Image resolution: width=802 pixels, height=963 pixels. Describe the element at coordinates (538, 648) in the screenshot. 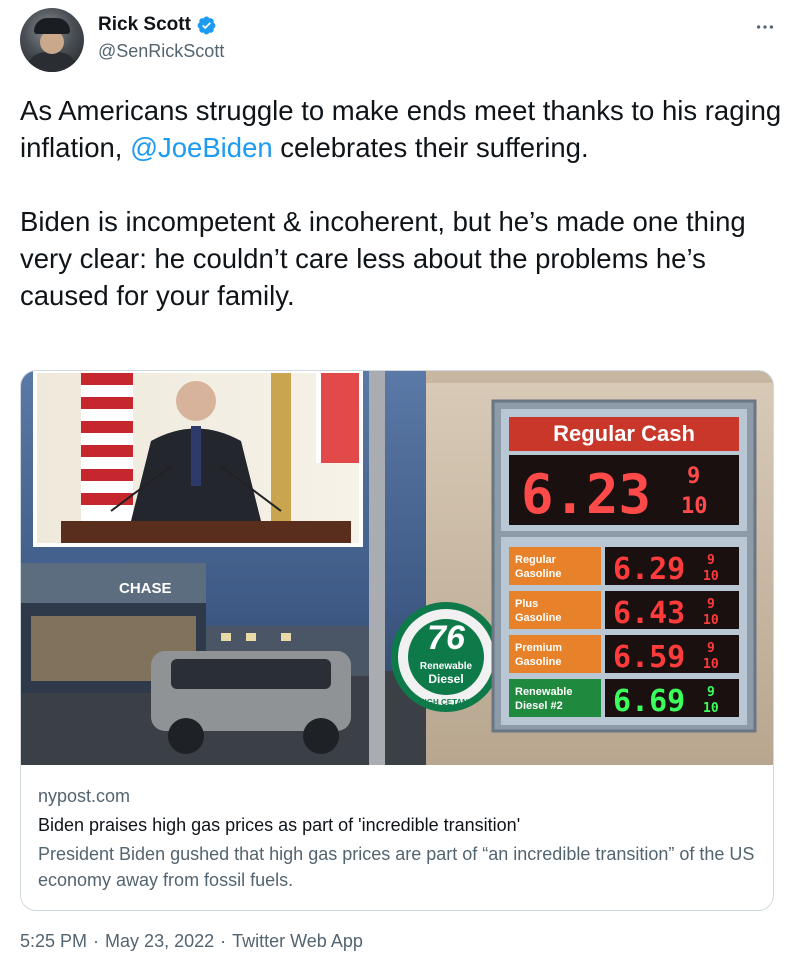

I see `svg-text: Premium` at that location.